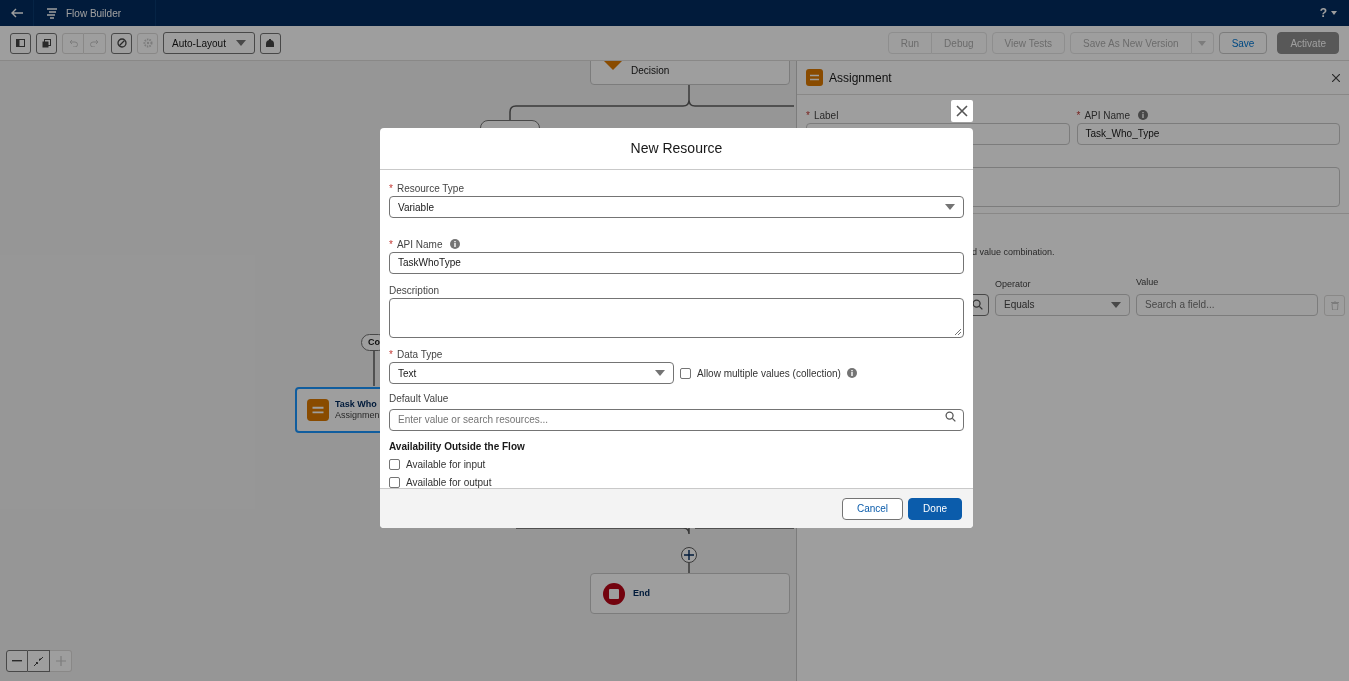  I want to click on no-entry-button, so click(121, 43).